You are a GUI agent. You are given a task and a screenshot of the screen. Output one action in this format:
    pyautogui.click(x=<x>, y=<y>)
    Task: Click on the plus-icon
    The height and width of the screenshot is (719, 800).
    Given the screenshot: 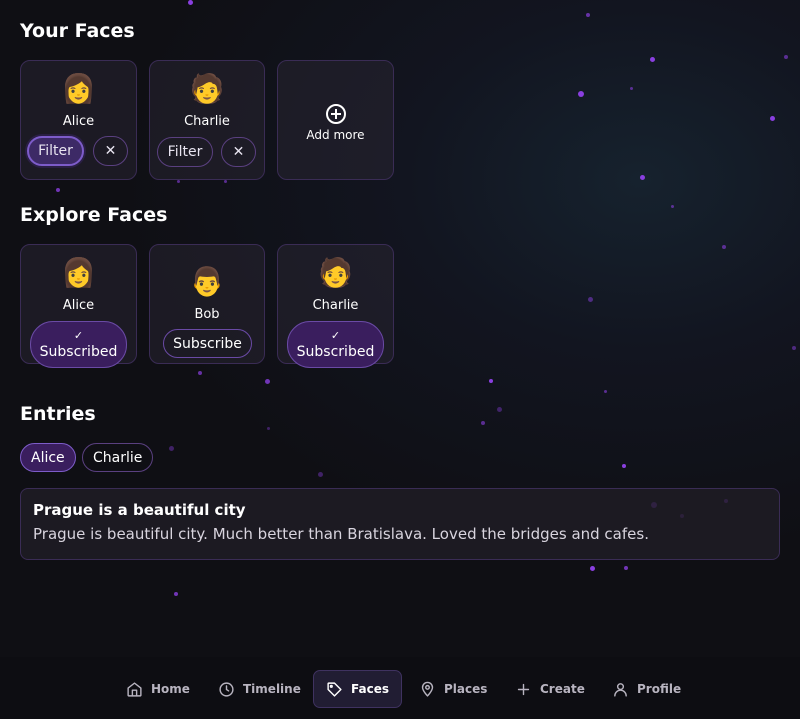 What is the action you would take?
    pyautogui.click(x=523, y=689)
    